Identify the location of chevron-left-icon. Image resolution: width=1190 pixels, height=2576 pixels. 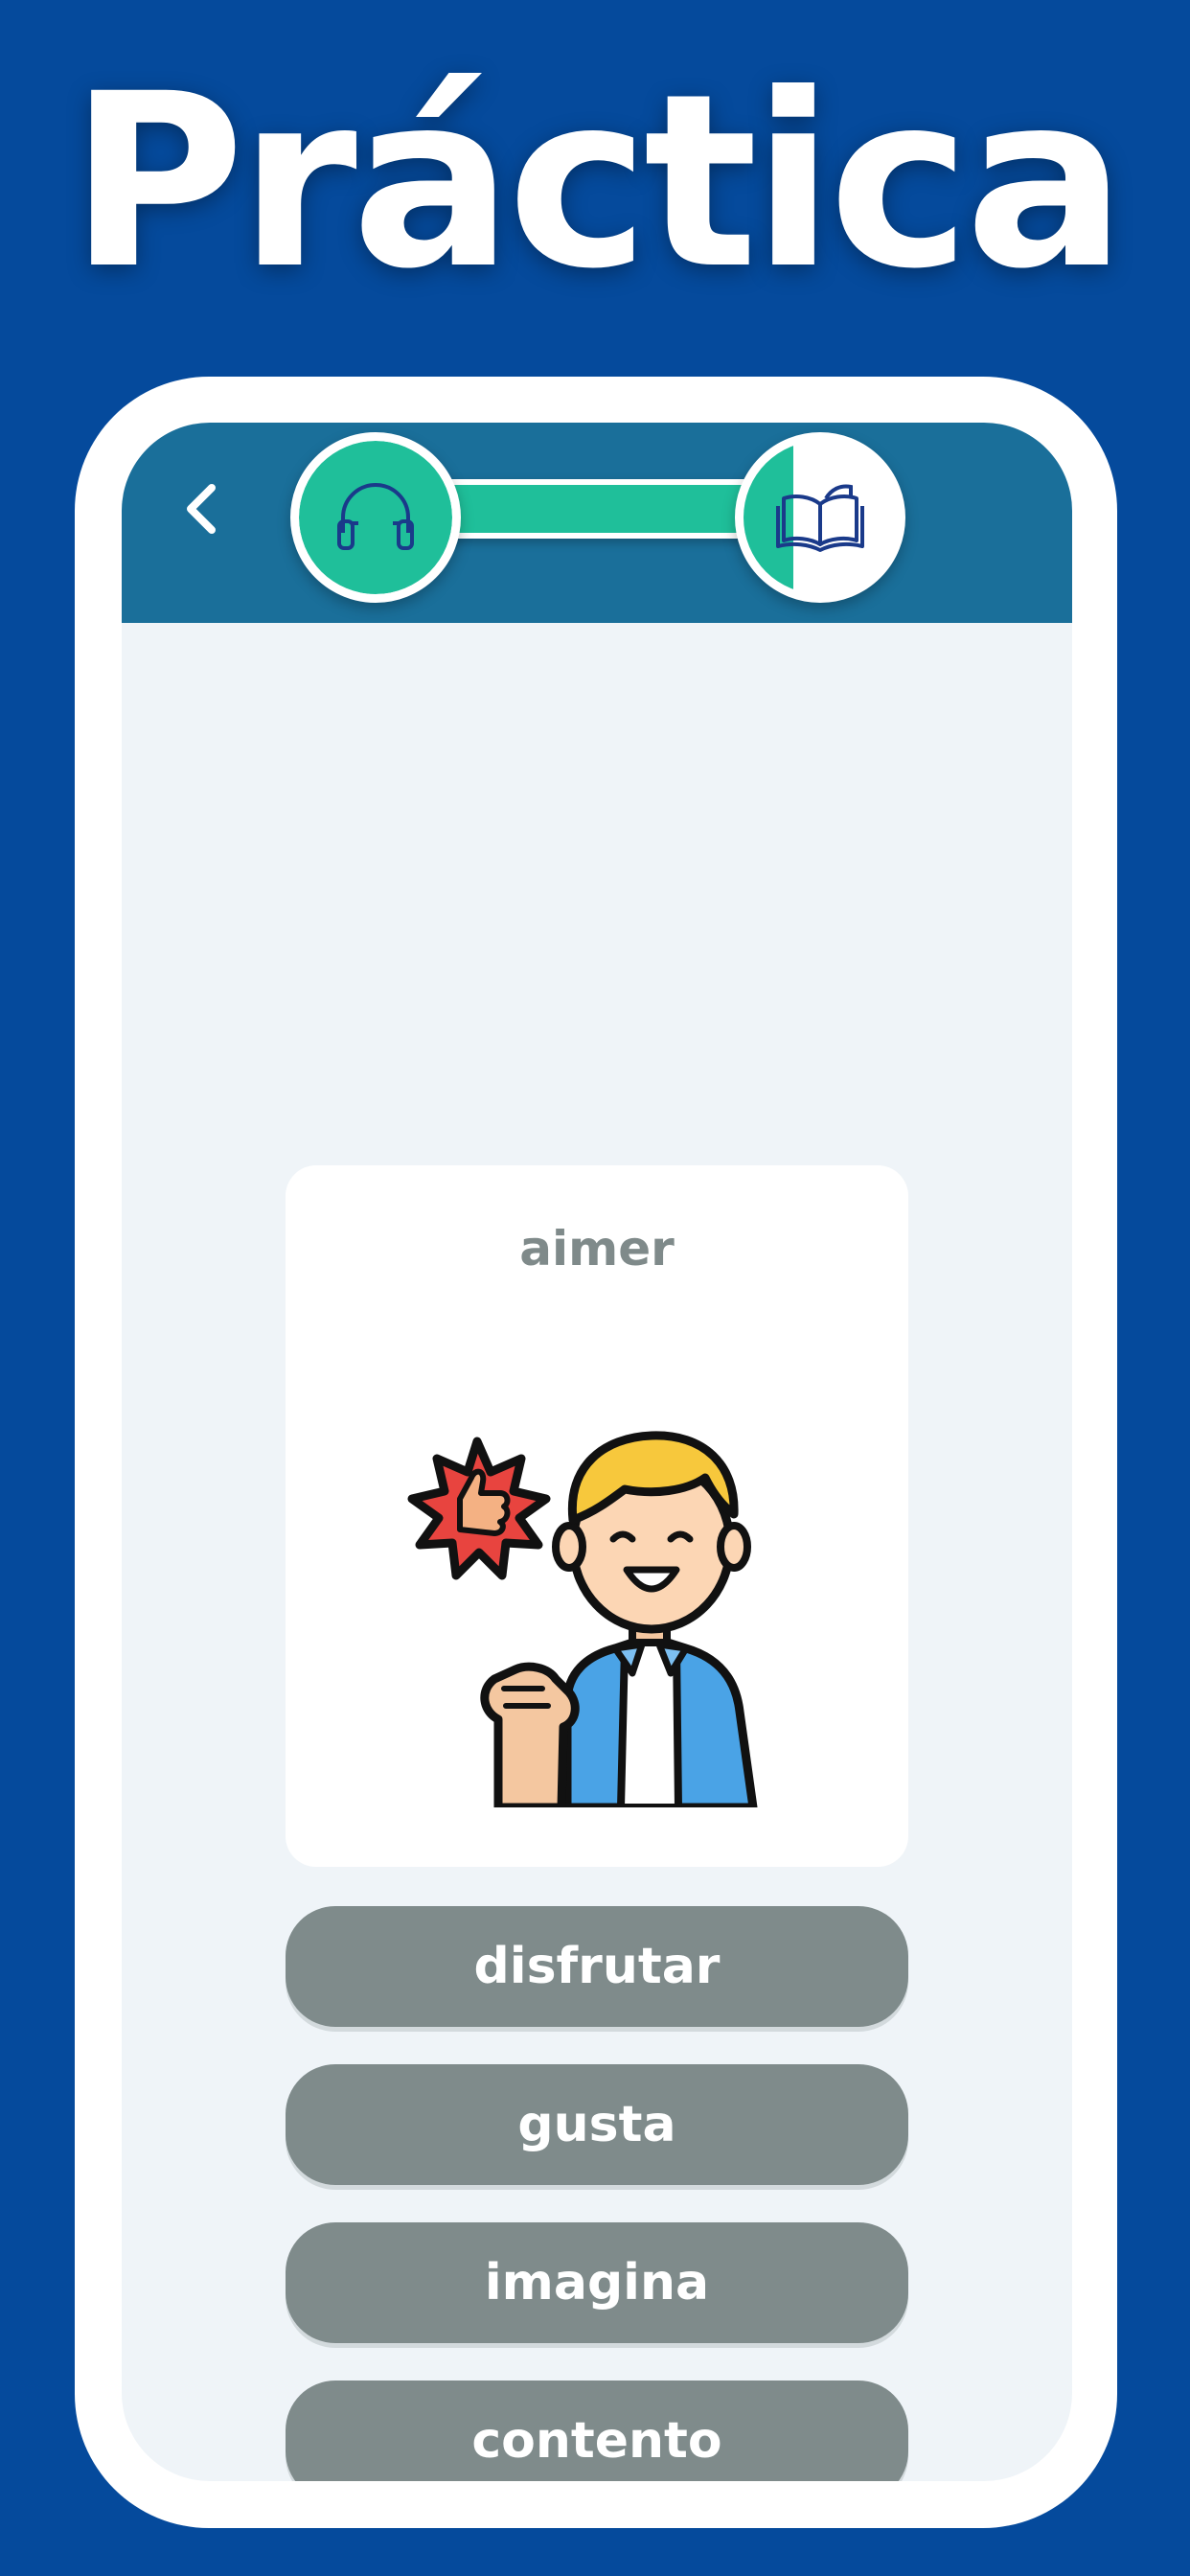
(202, 509).